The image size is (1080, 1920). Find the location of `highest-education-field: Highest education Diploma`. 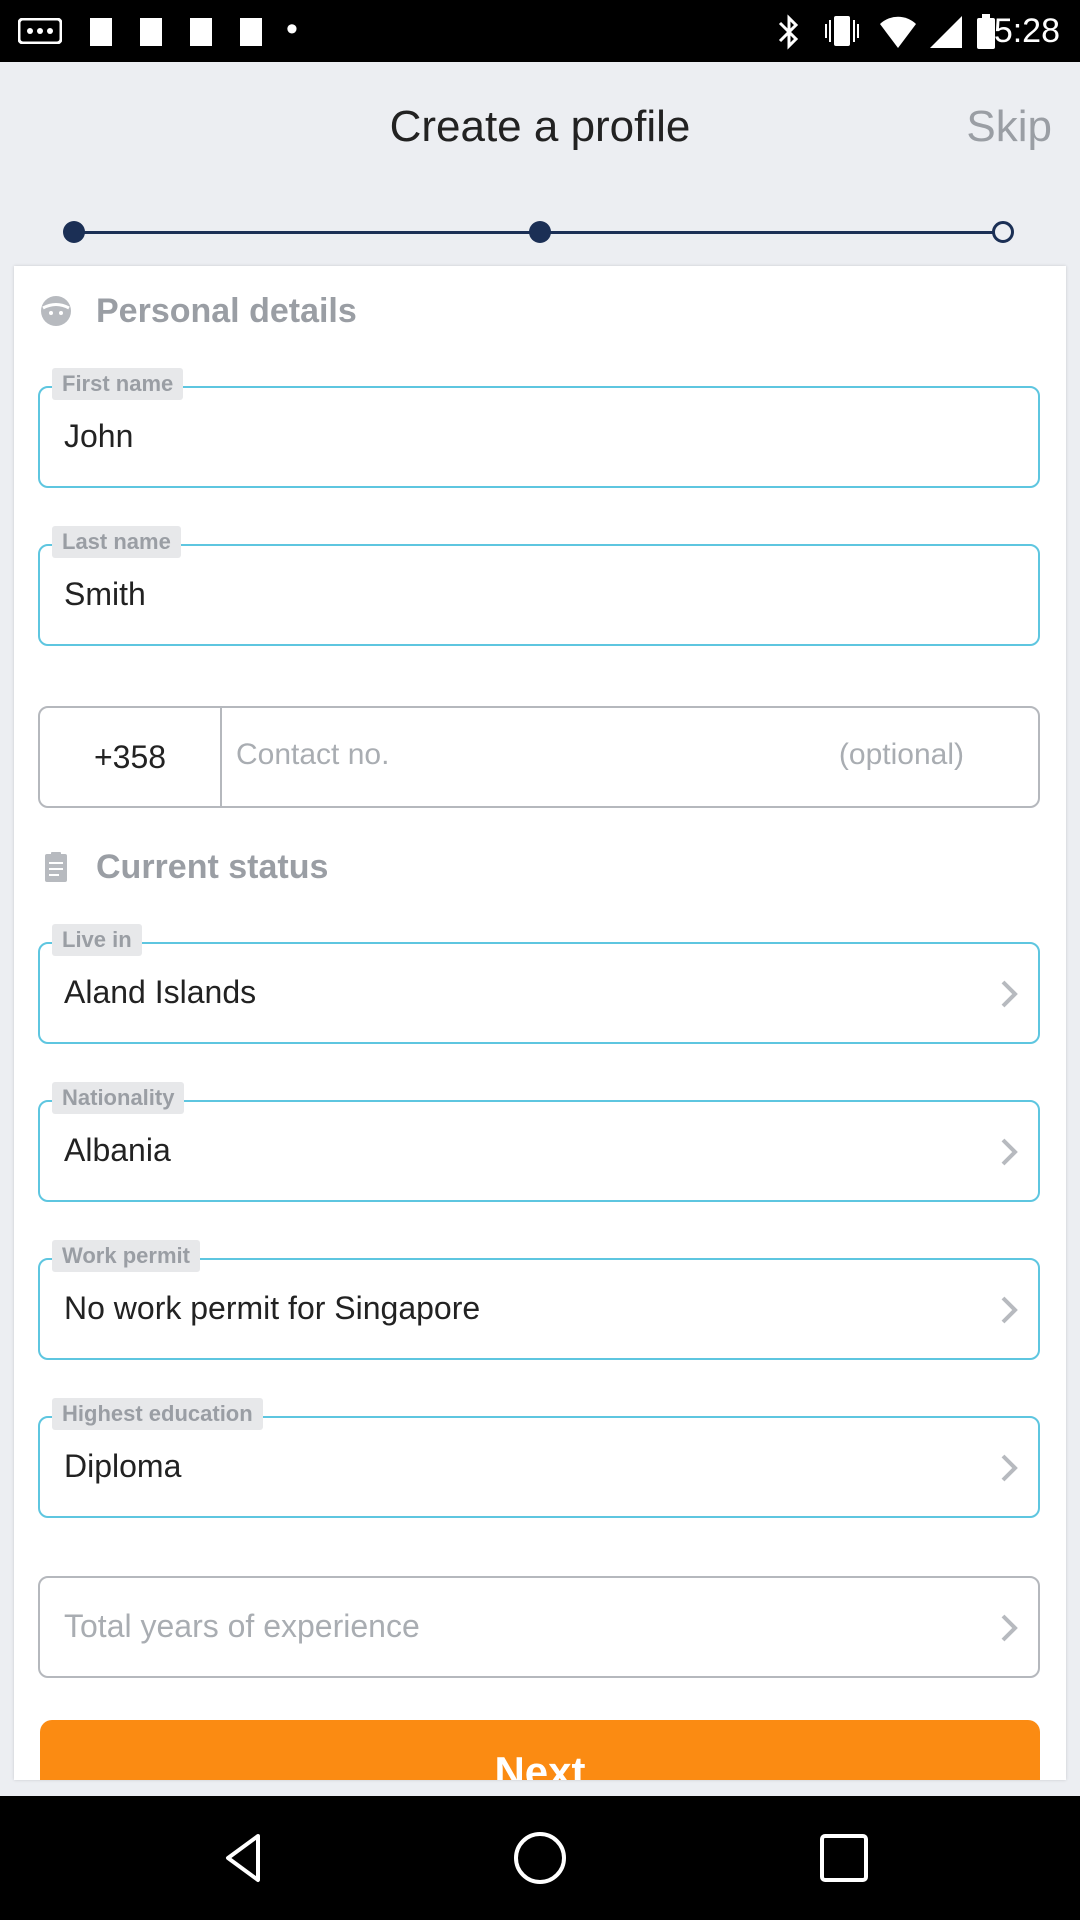

highest-education-field: Highest education Diploma is located at coordinates (539, 1458).